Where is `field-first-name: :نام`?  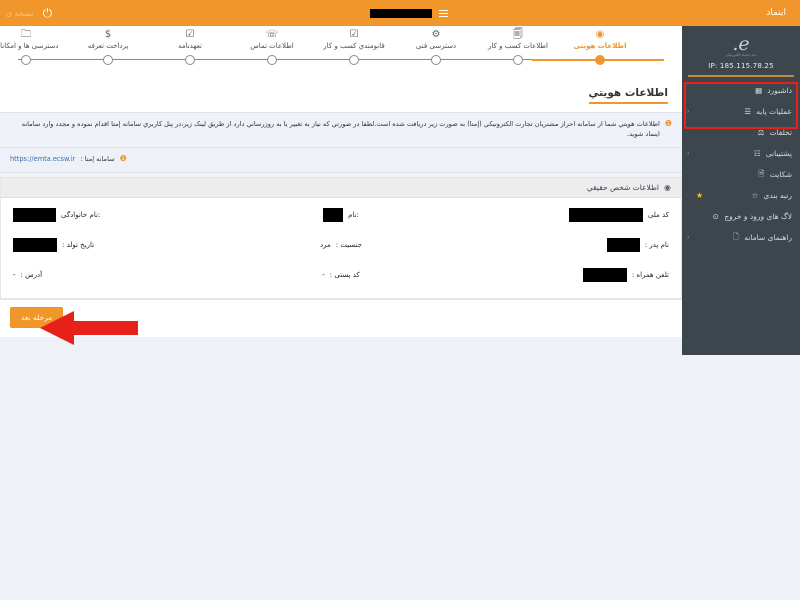
field-first-name: :نام is located at coordinates (341, 214).